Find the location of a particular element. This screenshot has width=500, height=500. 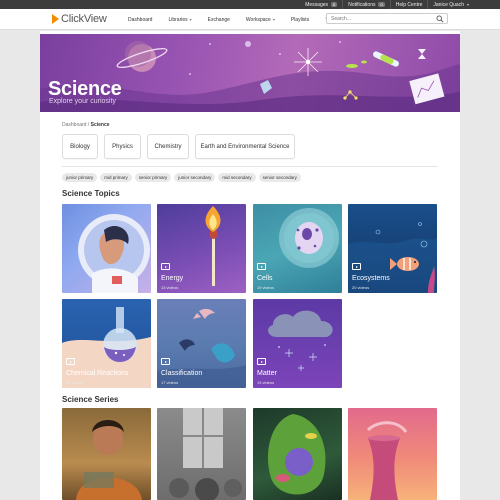

user-name: Janice Quach is located at coordinates (448, 4).